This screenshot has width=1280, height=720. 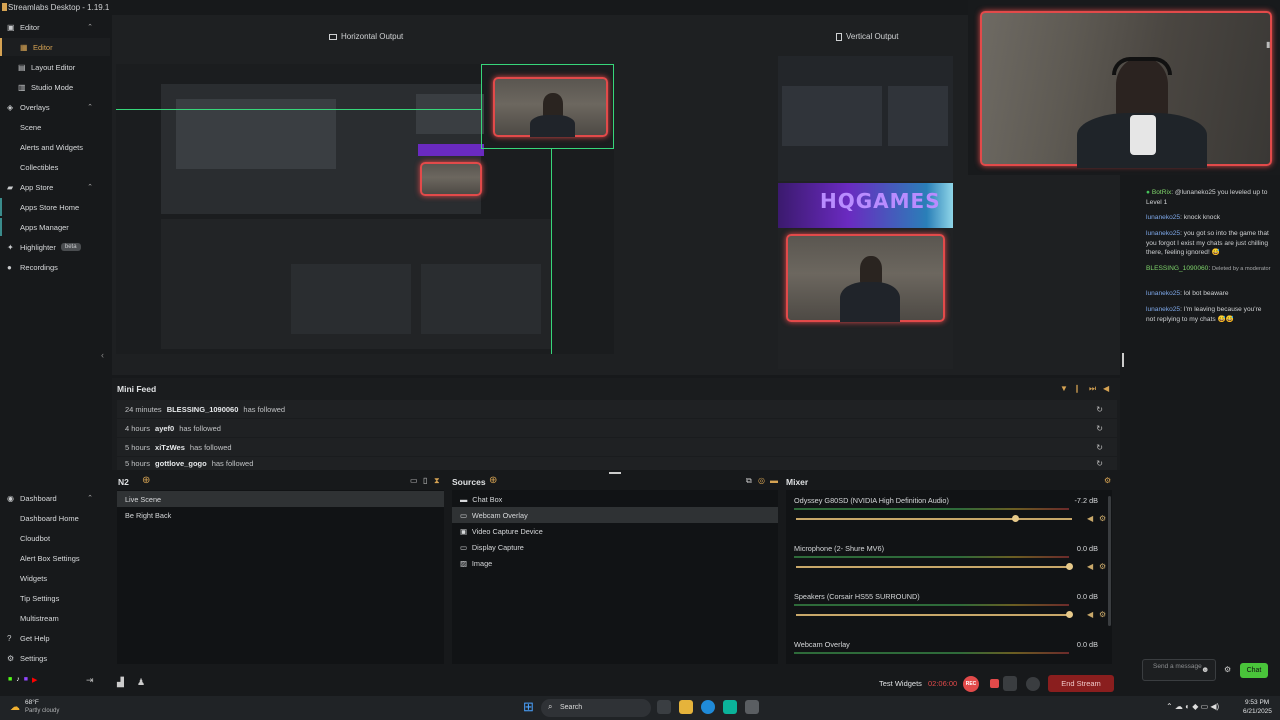 I want to click on screenshot-icon, so click(x=1033, y=684).